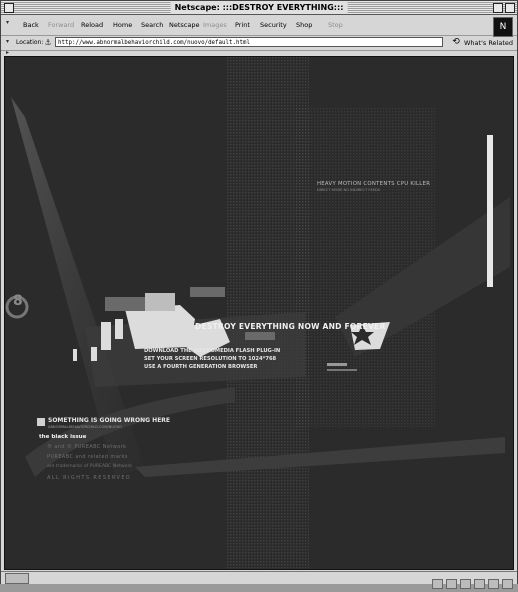 This screenshot has height=592, width=518. I want to click on warning-icon, so click(41, 422).